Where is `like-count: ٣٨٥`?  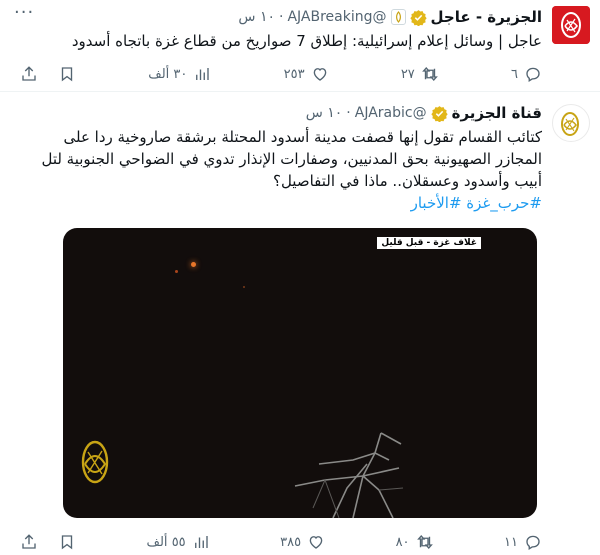 like-count: ٣٨٥ is located at coordinates (291, 542).